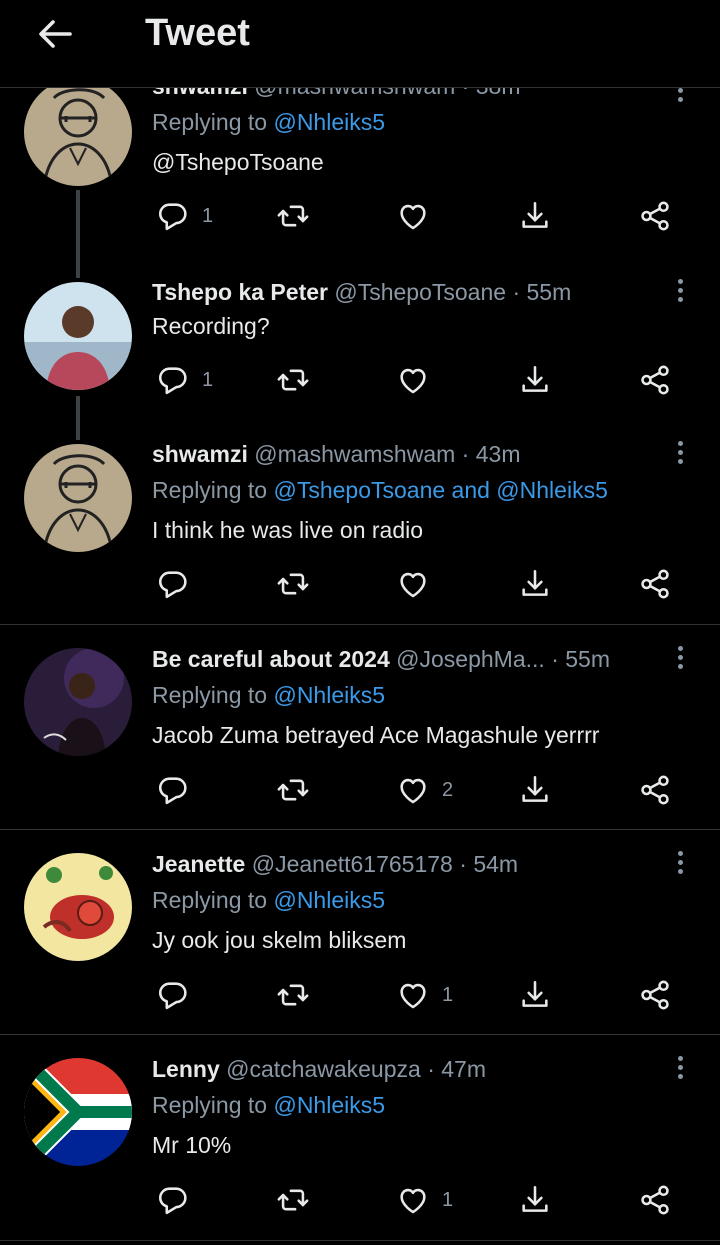  I want to click on tweet-actions: 1, so click(360, 216).